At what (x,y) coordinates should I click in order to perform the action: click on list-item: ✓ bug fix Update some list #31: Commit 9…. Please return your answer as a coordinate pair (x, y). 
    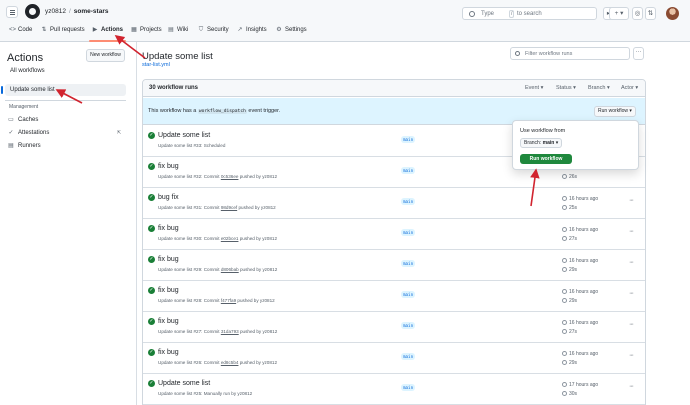
    Looking at the image, I should click on (394, 203).